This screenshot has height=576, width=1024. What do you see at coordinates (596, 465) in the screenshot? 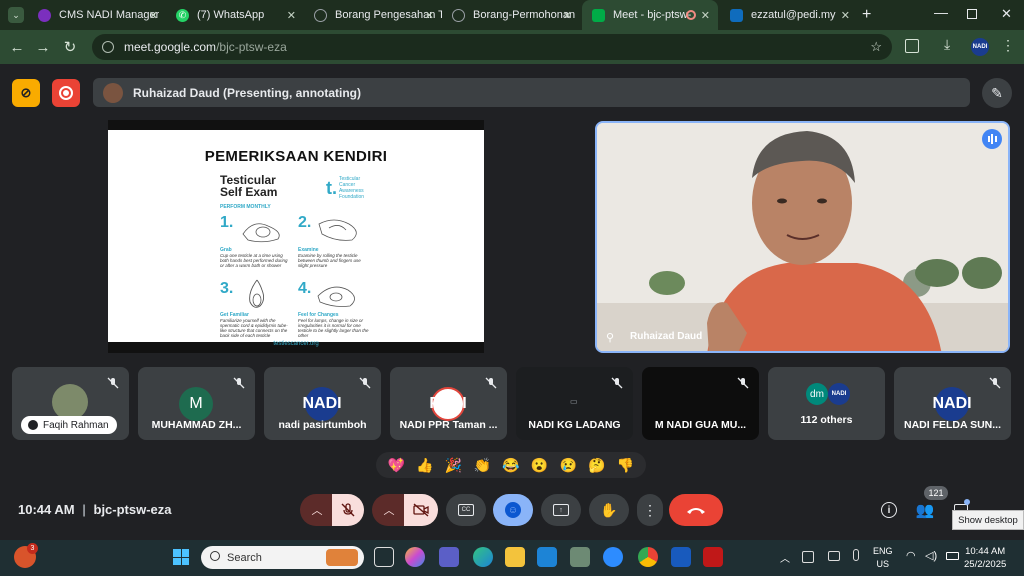
I see `reaction-thinking: 🤔` at bounding box center [596, 465].